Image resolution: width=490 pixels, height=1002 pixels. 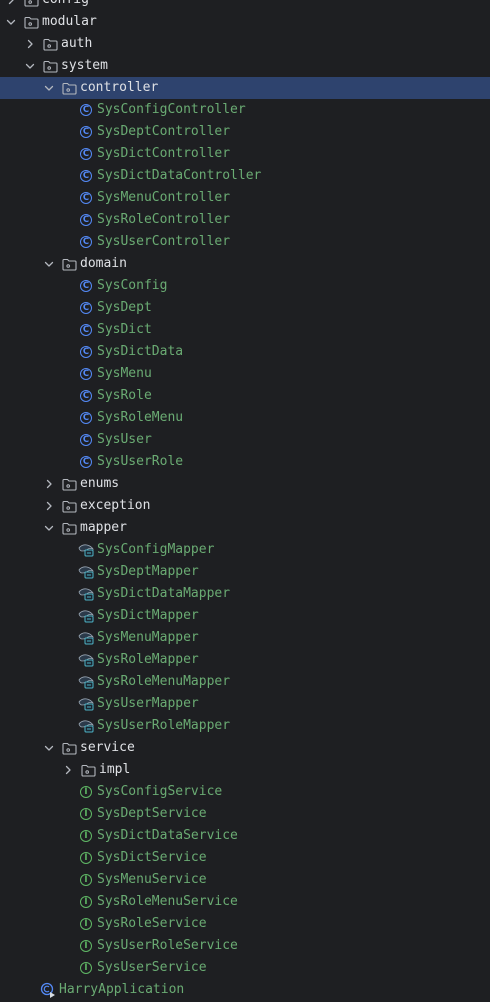 I want to click on tree-node-sys-dept-mapper: SysDeptMapper, so click(x=245, y=572).